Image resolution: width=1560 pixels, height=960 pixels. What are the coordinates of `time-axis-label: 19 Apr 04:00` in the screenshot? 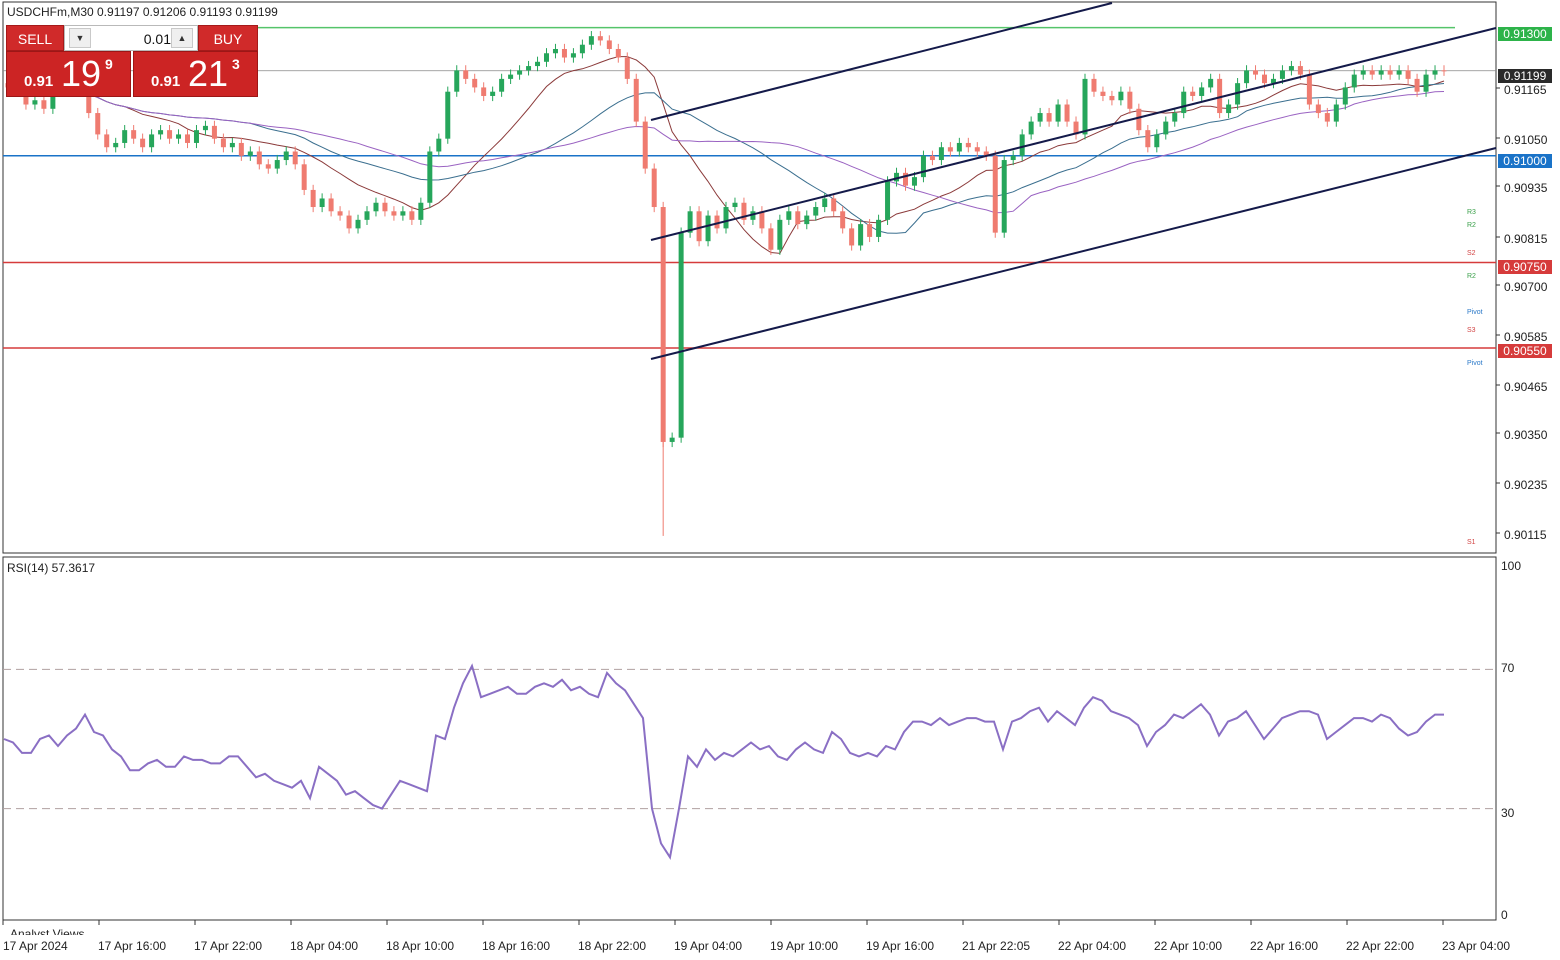 It's located at (708, 946).